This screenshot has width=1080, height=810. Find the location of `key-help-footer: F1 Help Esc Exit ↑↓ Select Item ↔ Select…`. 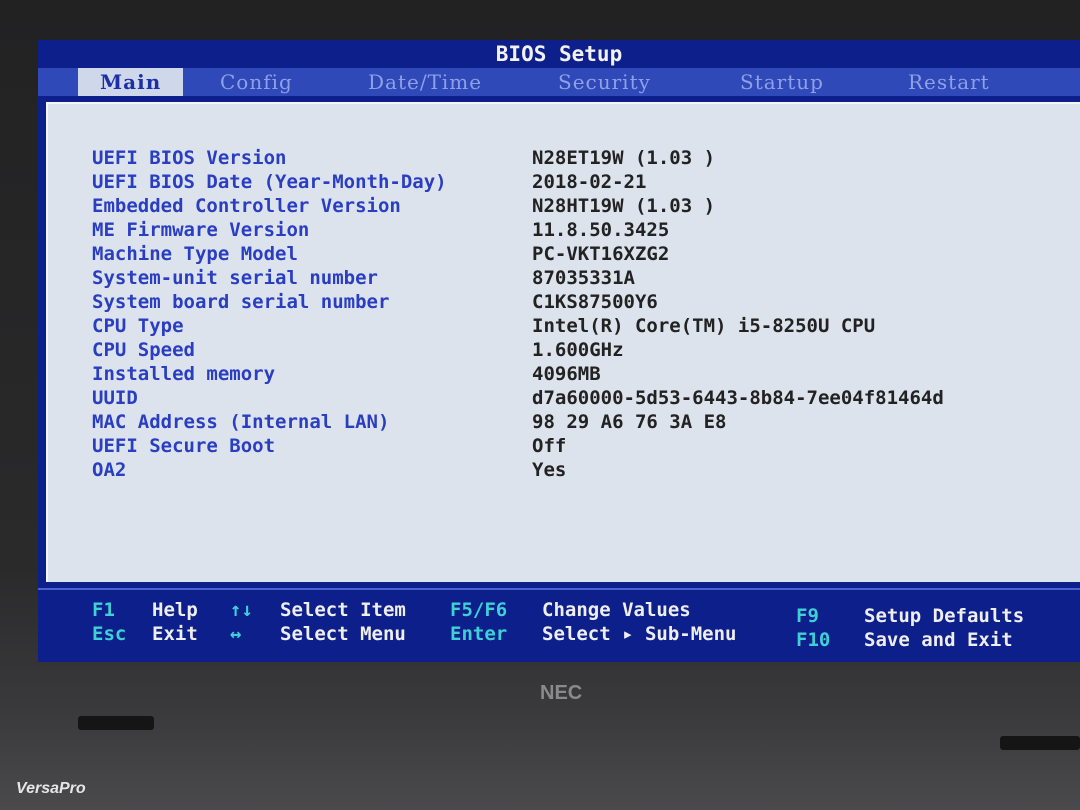

key-help-footer: F1 Help Esc Exit ↑↓ Select Item ↔ Select… is located at coordinates (559, 625).